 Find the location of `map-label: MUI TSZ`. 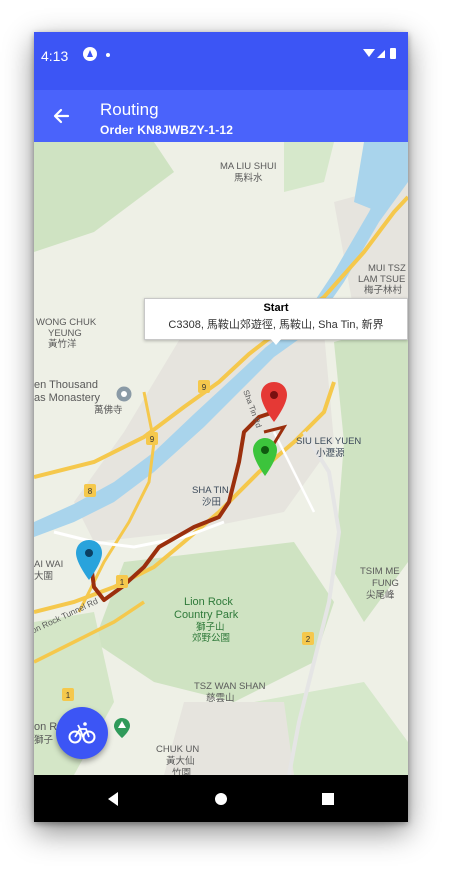

map-label: MUI TSZ is located at coordinates (387, 268).